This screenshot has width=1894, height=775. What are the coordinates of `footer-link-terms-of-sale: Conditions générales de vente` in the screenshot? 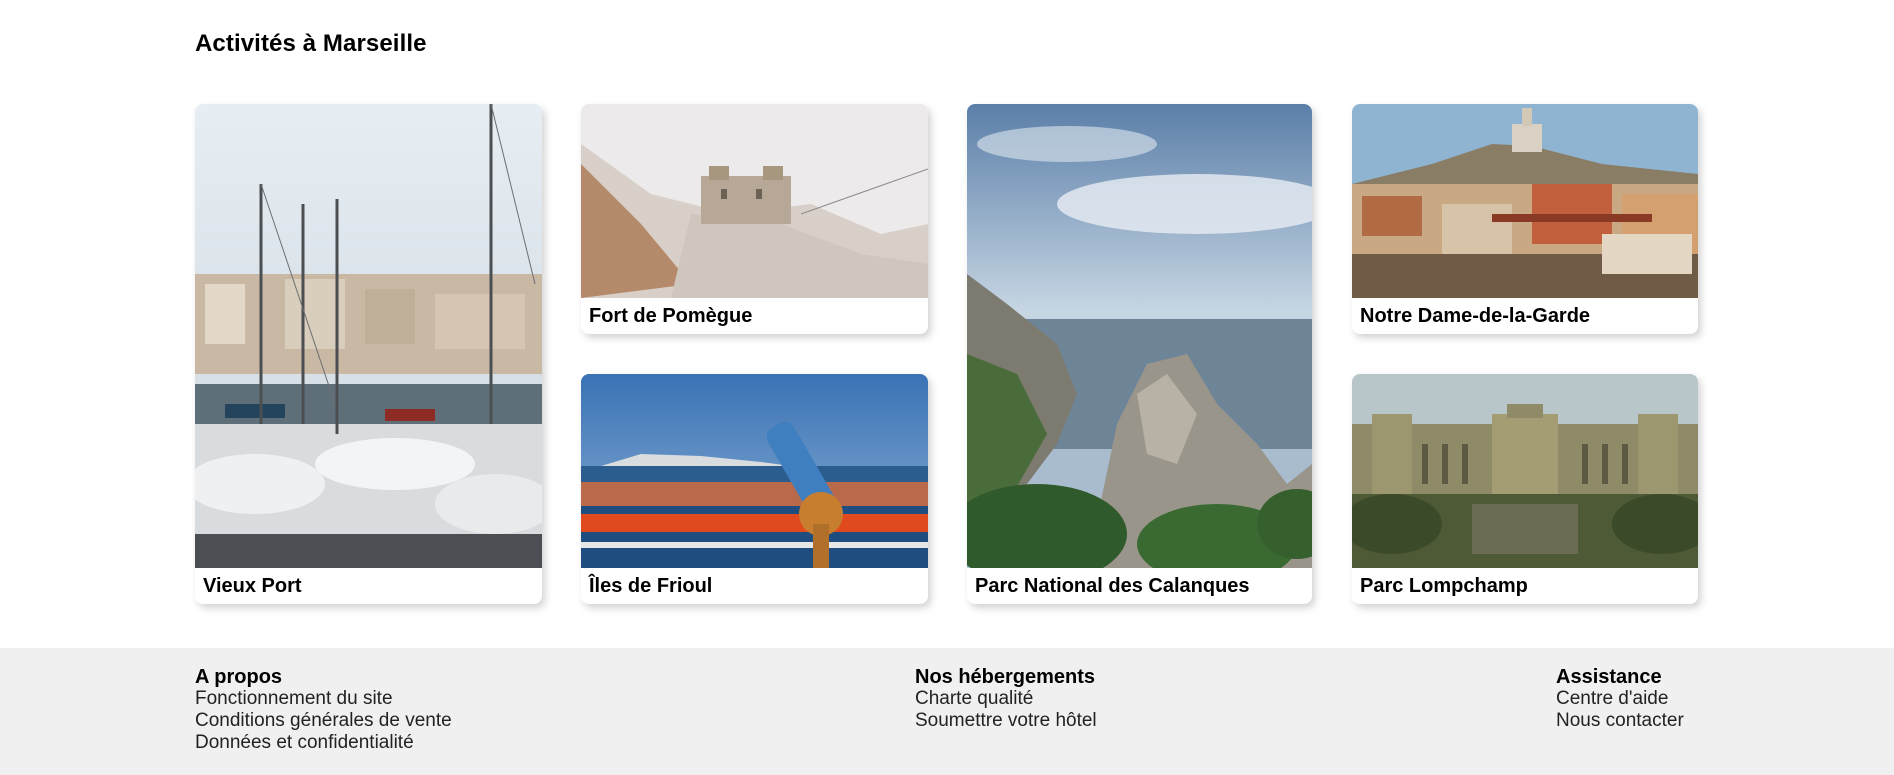 It's located at (323, 721).